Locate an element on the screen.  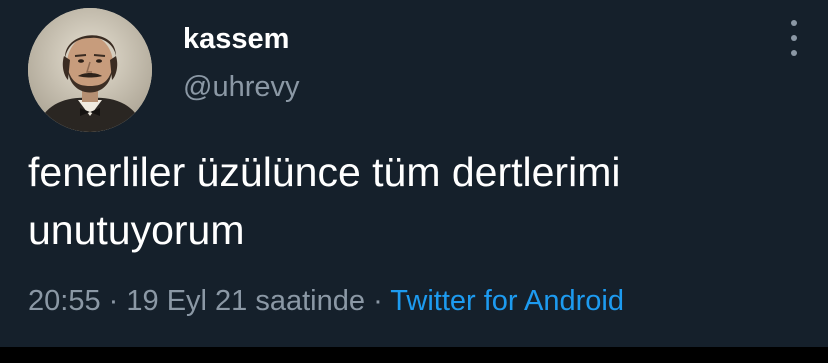
avatar-portrait-icon is located at coordinates (90, 70).